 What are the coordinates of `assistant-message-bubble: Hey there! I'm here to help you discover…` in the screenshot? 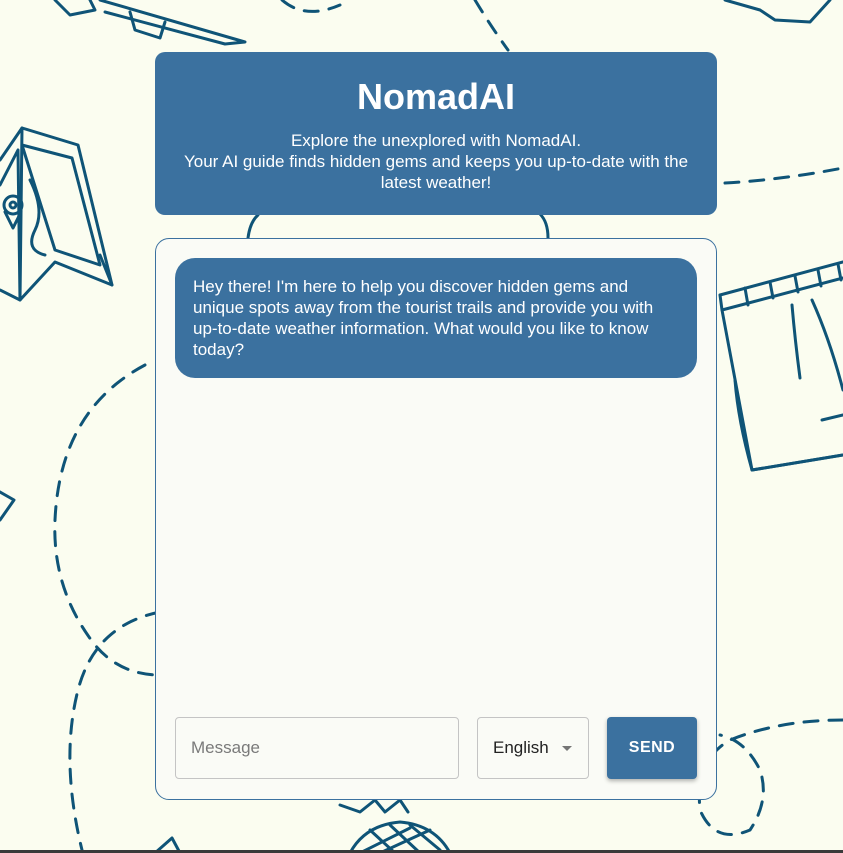 It's located at (436, 318).